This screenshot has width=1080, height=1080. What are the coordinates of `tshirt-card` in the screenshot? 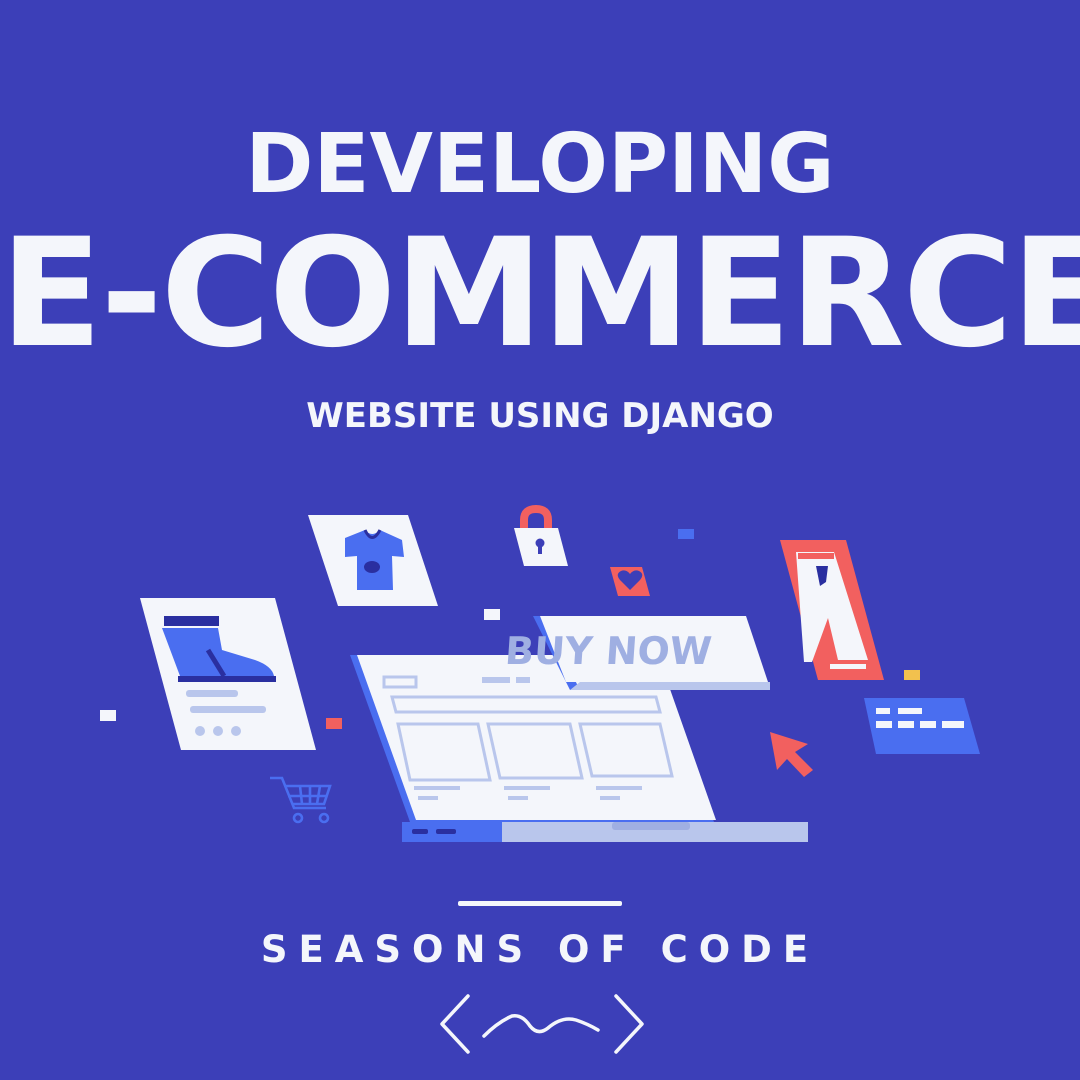 It's located at (373, 560).